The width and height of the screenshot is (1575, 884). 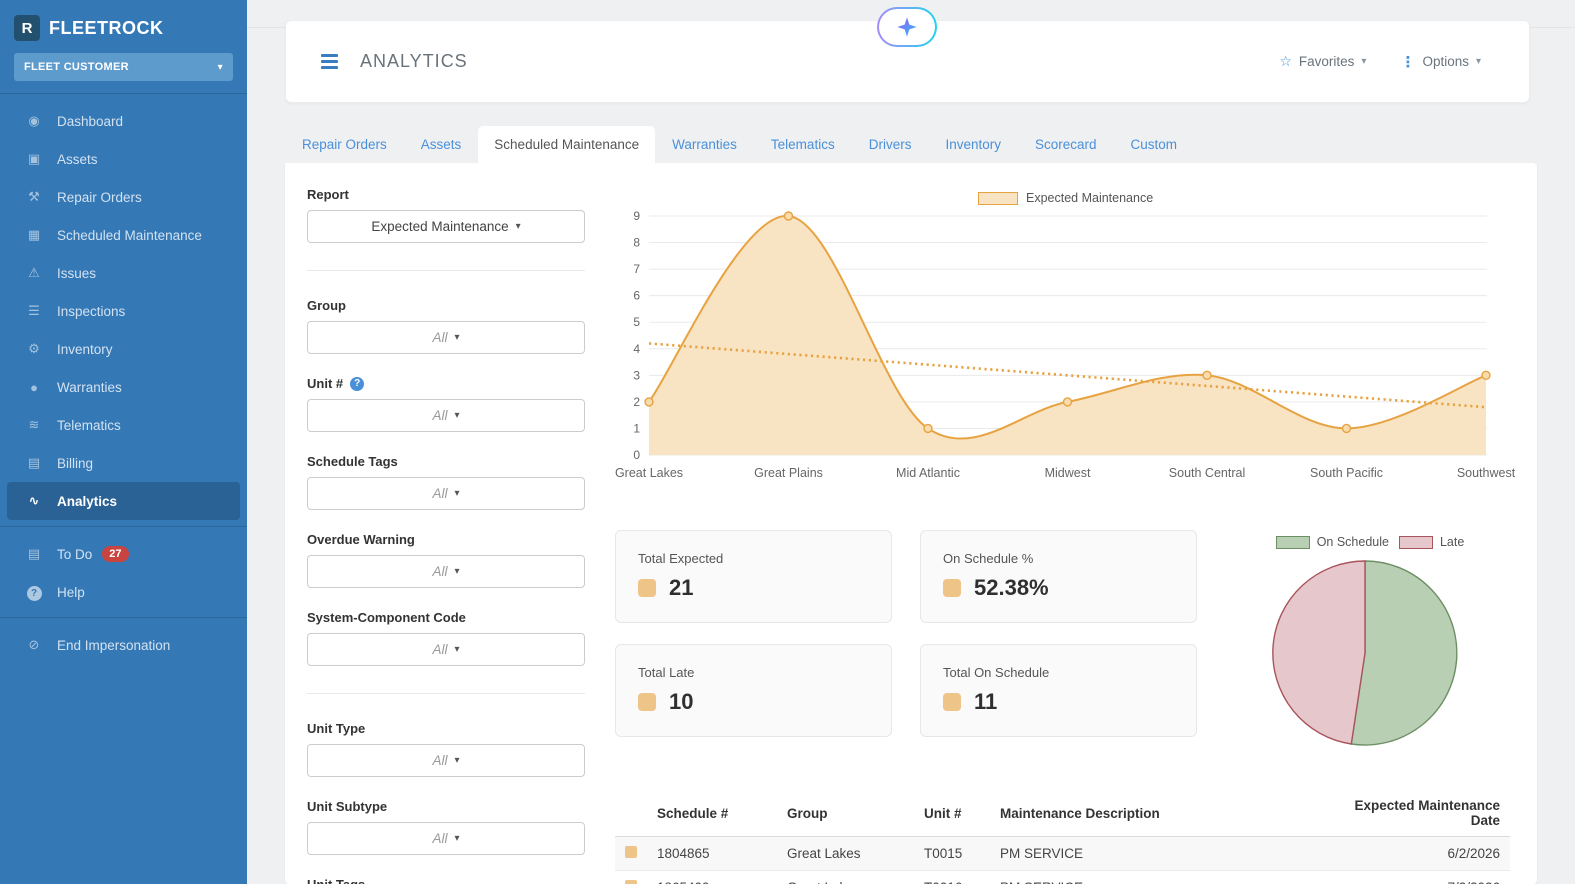 I want to click on unit-select: All ▾, so click(x=446, y=415).